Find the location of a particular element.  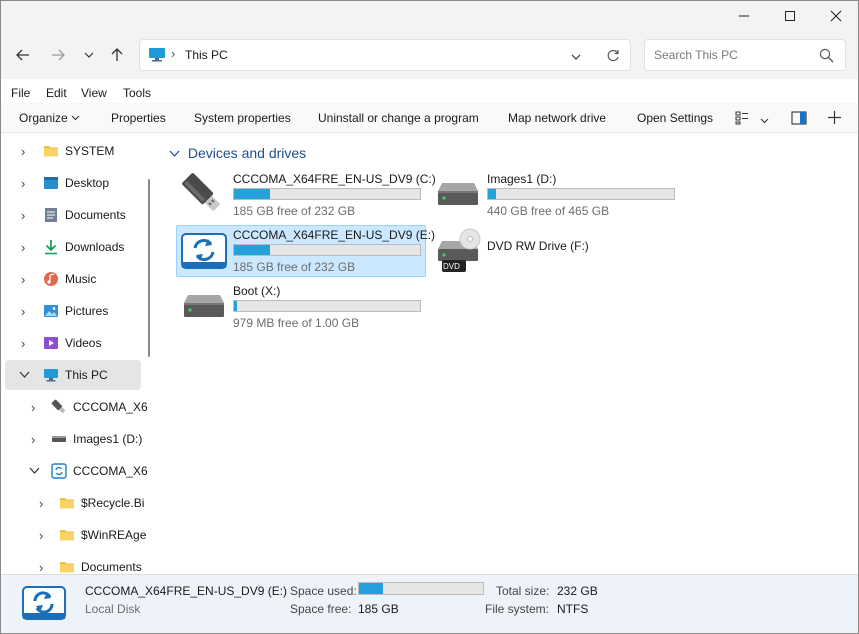

navigation-bar: › This PC Search This PC is located at coordinates (429, 56).